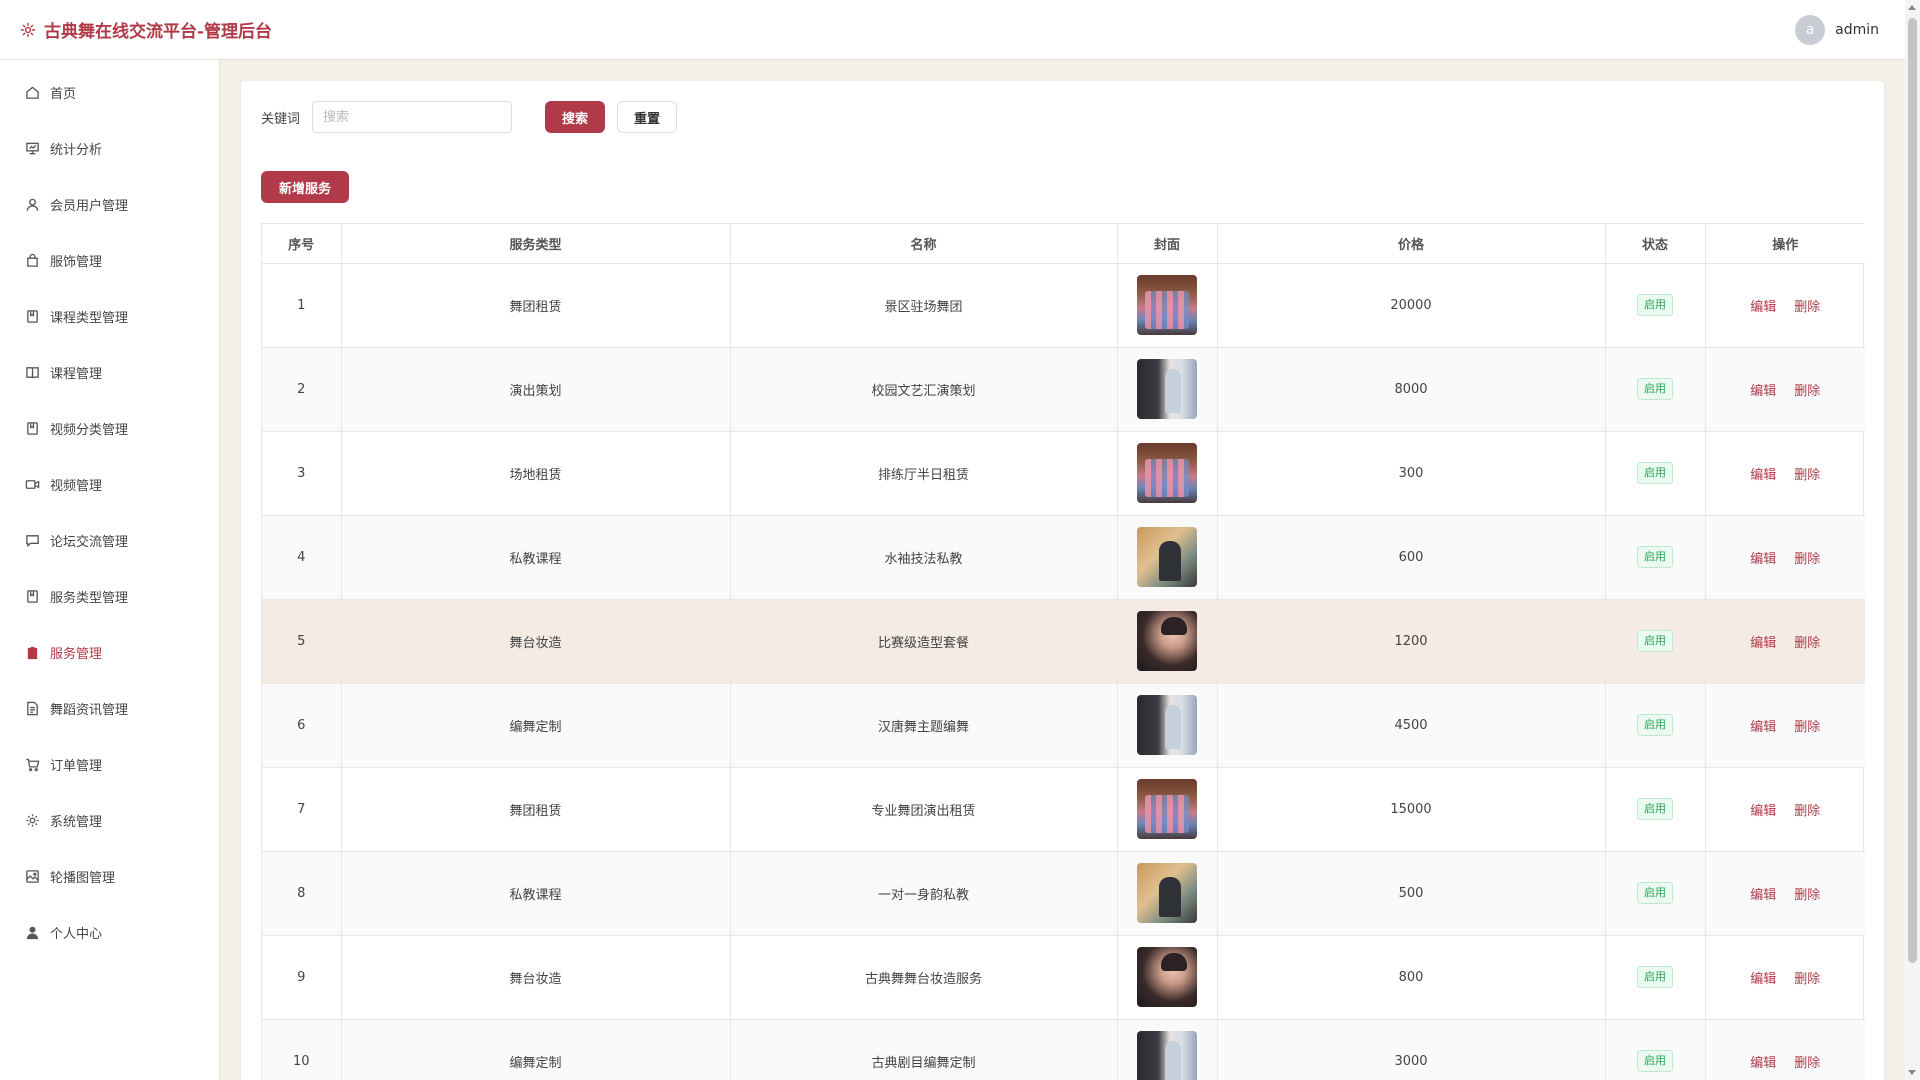 This screenshot has width=1920, height=1080. I want to click on username: admin, so click(1857, 30).